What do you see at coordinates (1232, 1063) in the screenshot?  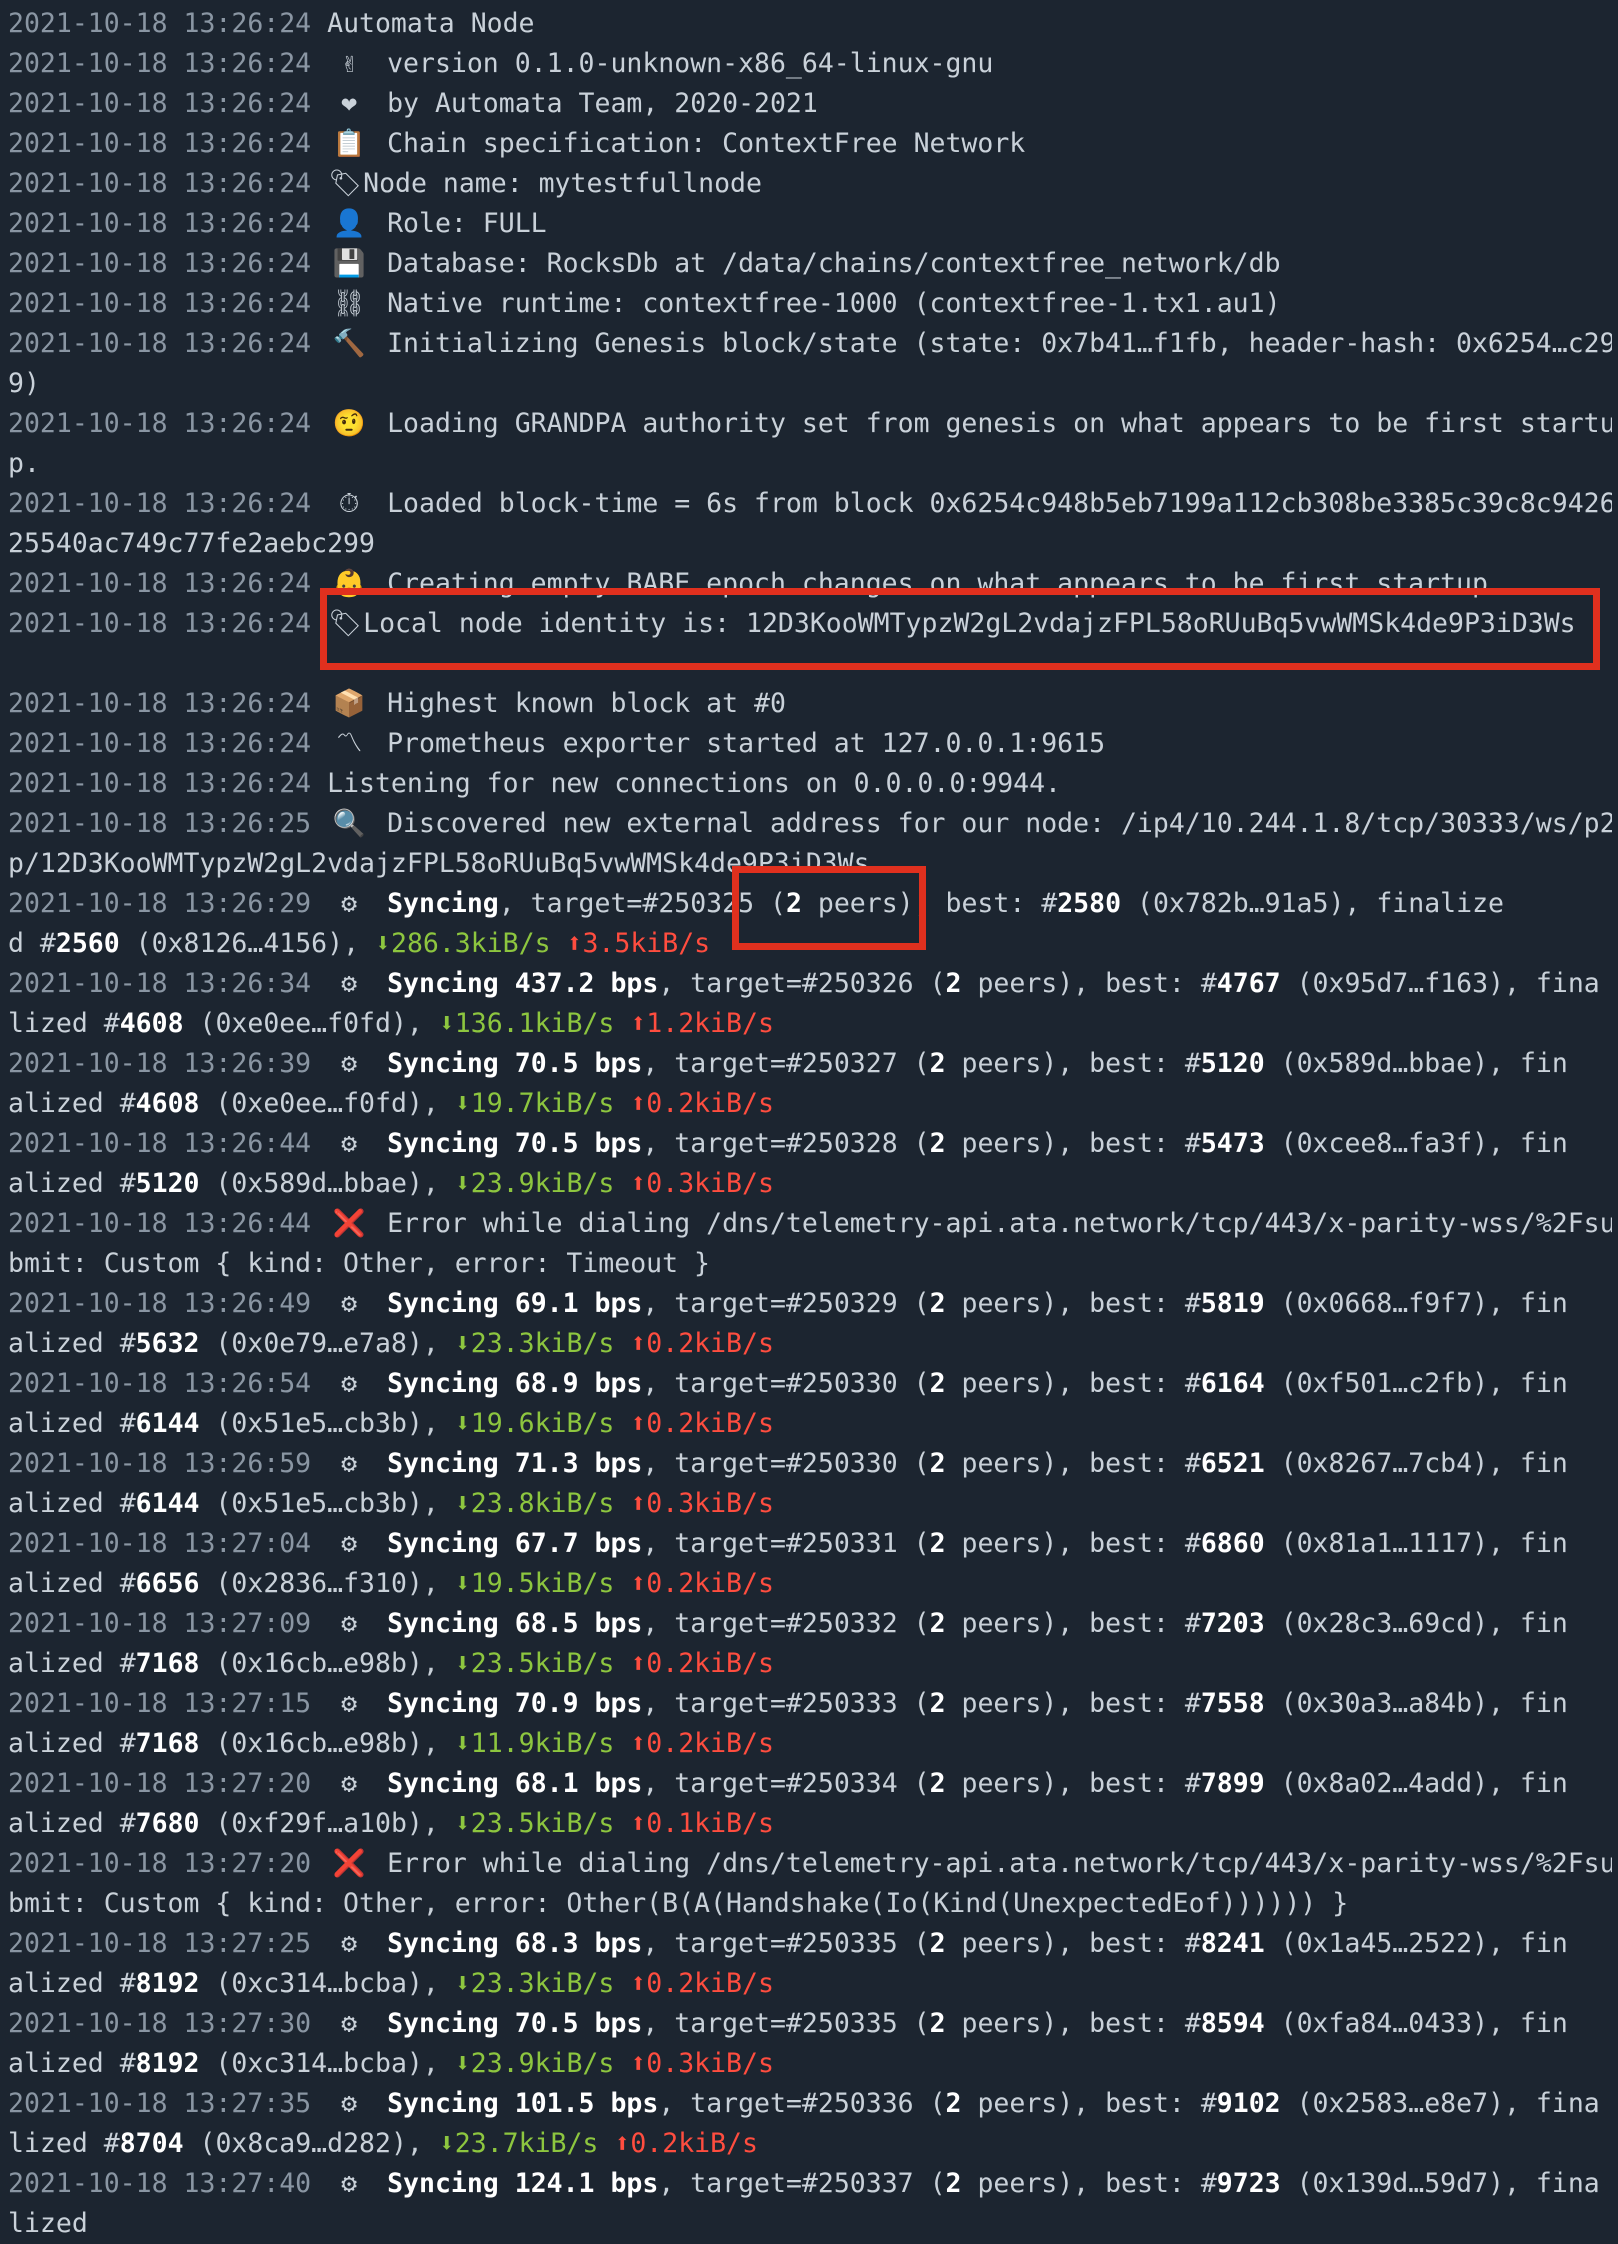 I see `best-block: 5120` at bounding box center [1232, 1063].